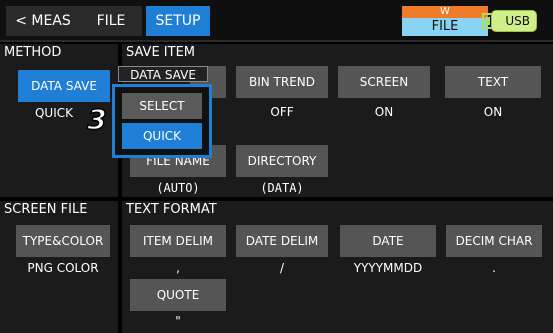 The image size is (553, 333). What do you see at coordinates (493, 112) in the screenshot?
I see `text-value: ON` at bounding box center [493, 112].